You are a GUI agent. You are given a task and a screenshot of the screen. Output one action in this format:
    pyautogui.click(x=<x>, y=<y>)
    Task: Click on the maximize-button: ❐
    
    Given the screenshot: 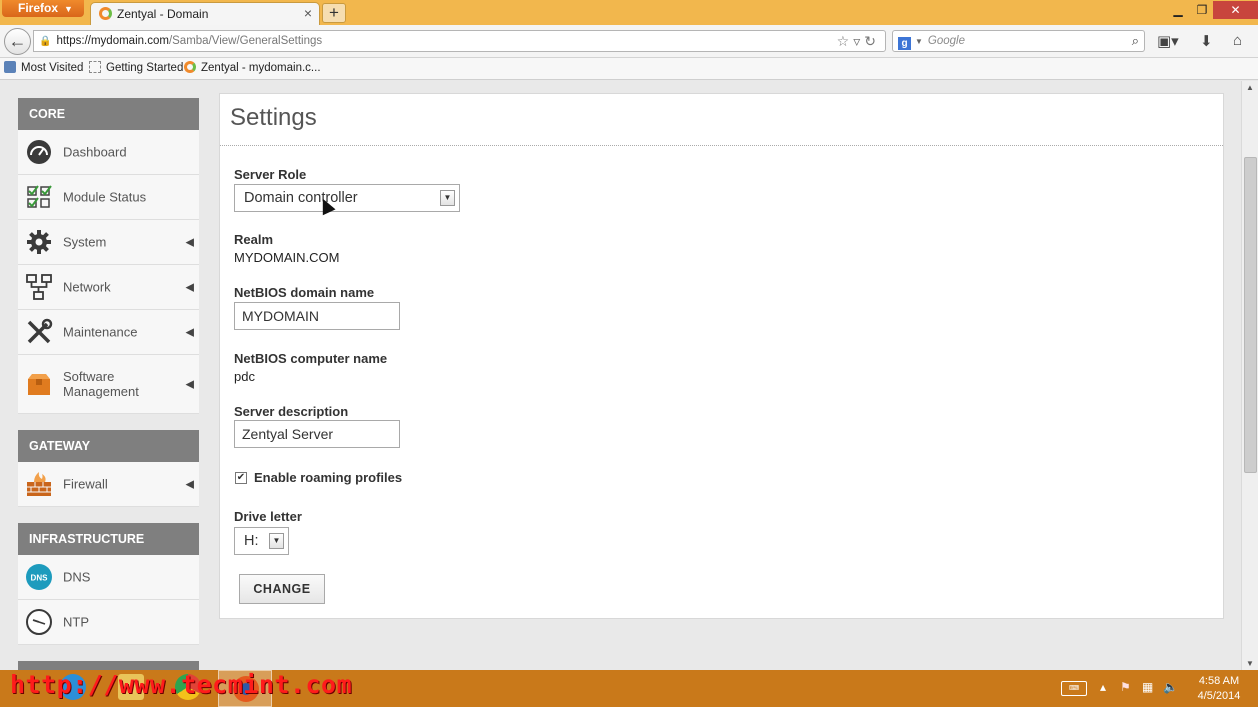 What is the action you would take?
    pyautogui.click(x=1202, y=10)
    